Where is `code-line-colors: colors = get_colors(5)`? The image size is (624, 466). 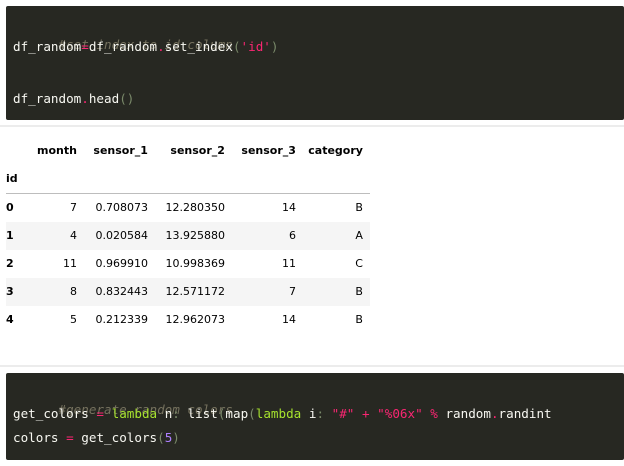 code-line-colors: colors = get_colors(5) is located at coordinates (96, 438).